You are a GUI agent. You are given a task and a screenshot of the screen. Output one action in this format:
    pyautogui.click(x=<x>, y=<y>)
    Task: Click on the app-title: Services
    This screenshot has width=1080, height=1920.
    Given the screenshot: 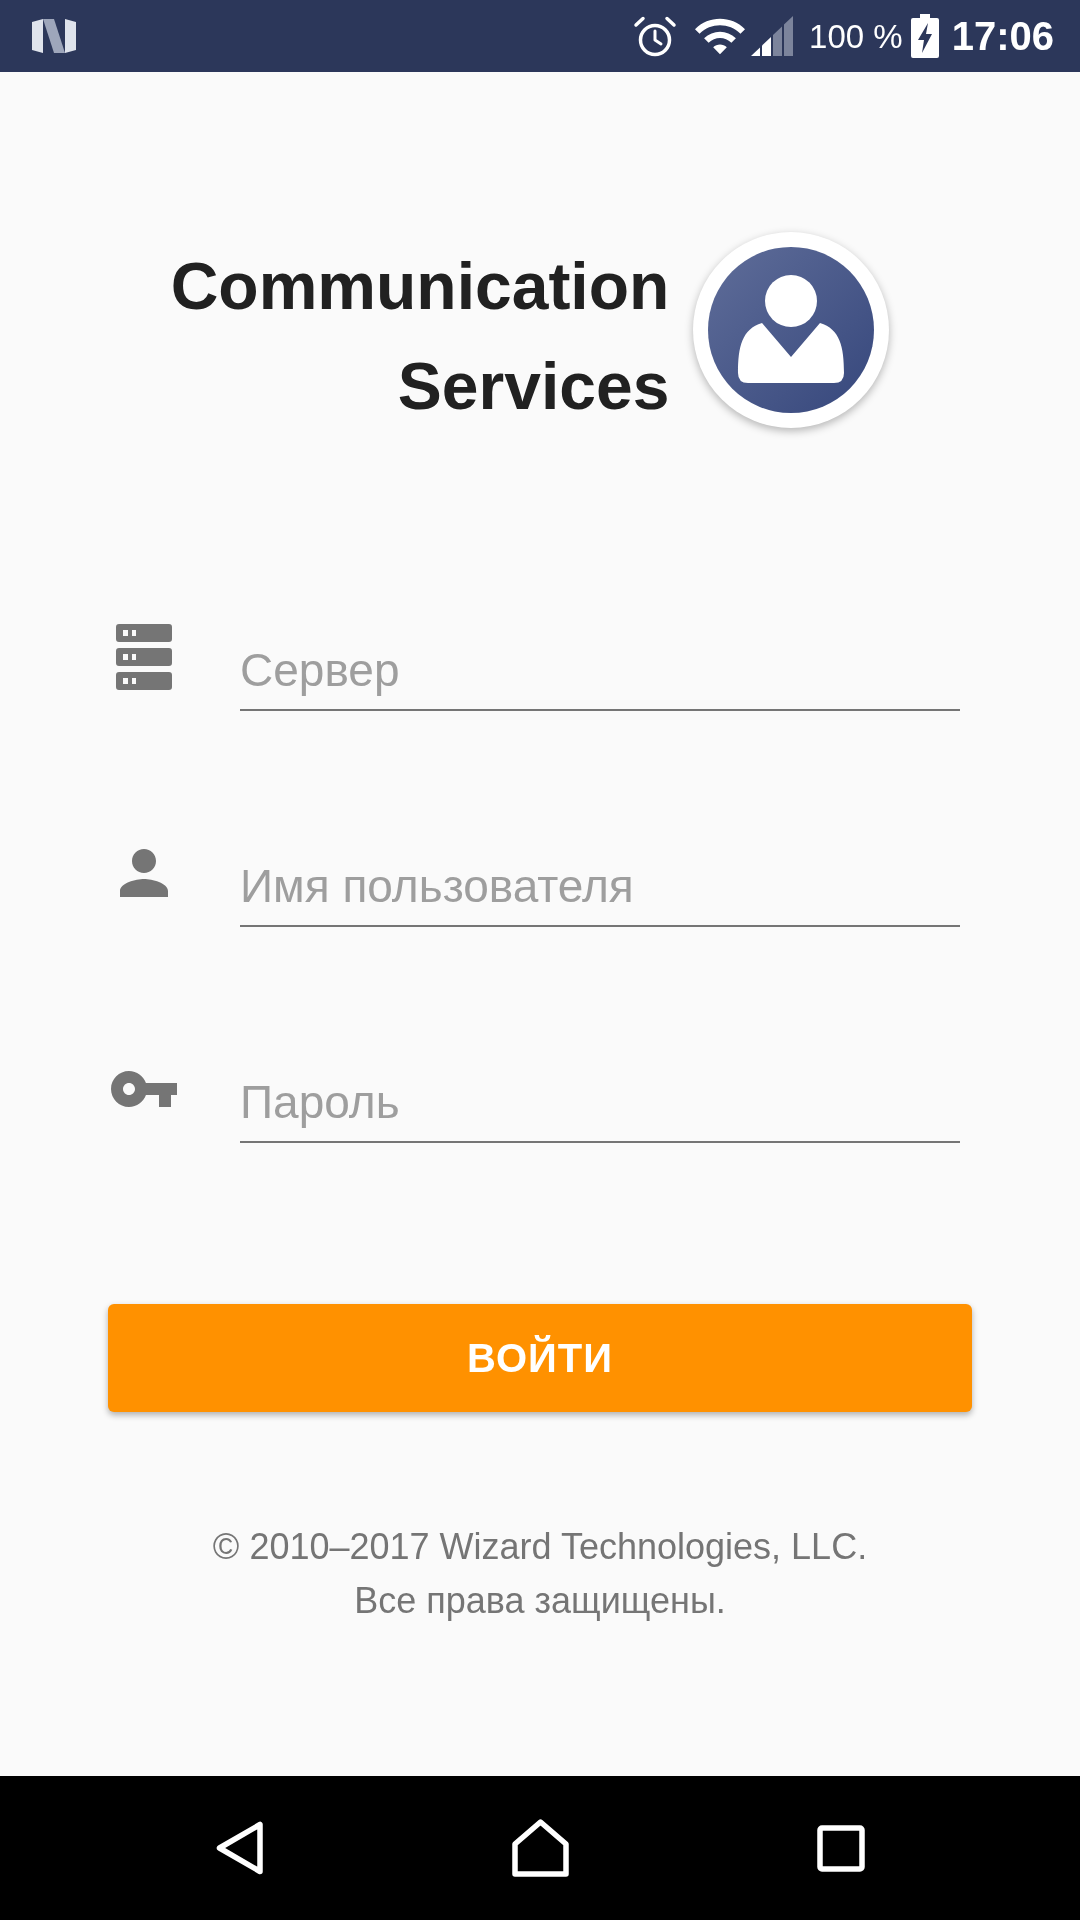 What is the action you would take?
    pyautogui.click(x=533, y=386)
    